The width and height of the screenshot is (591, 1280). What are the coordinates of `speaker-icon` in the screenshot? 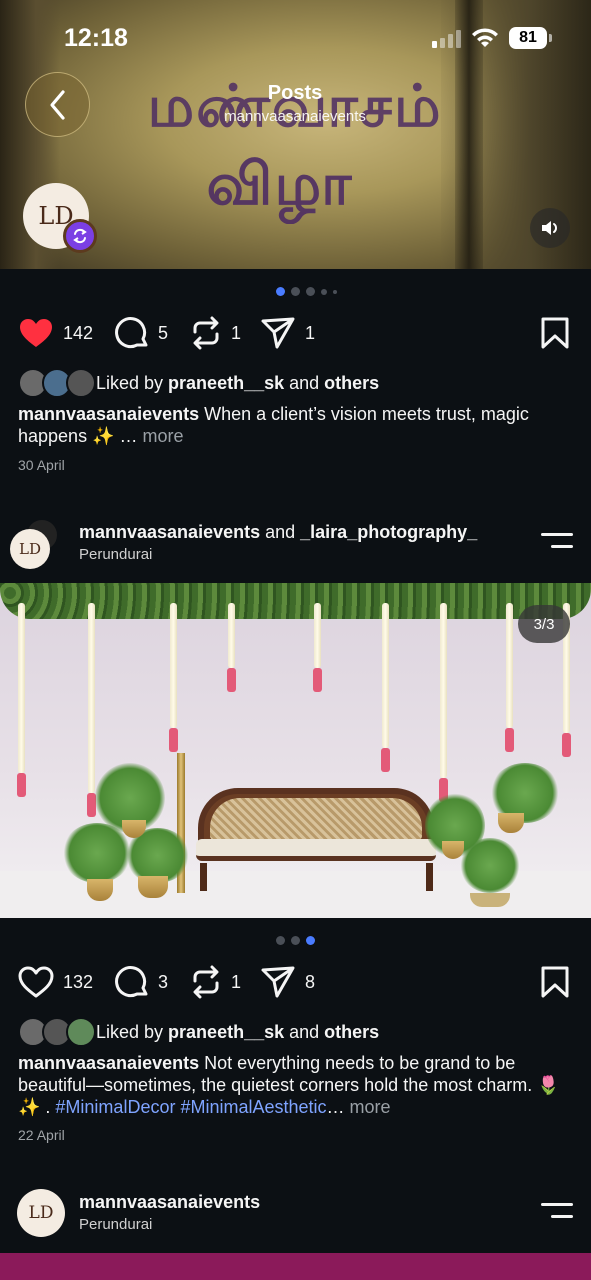 It's located at (549, 228).